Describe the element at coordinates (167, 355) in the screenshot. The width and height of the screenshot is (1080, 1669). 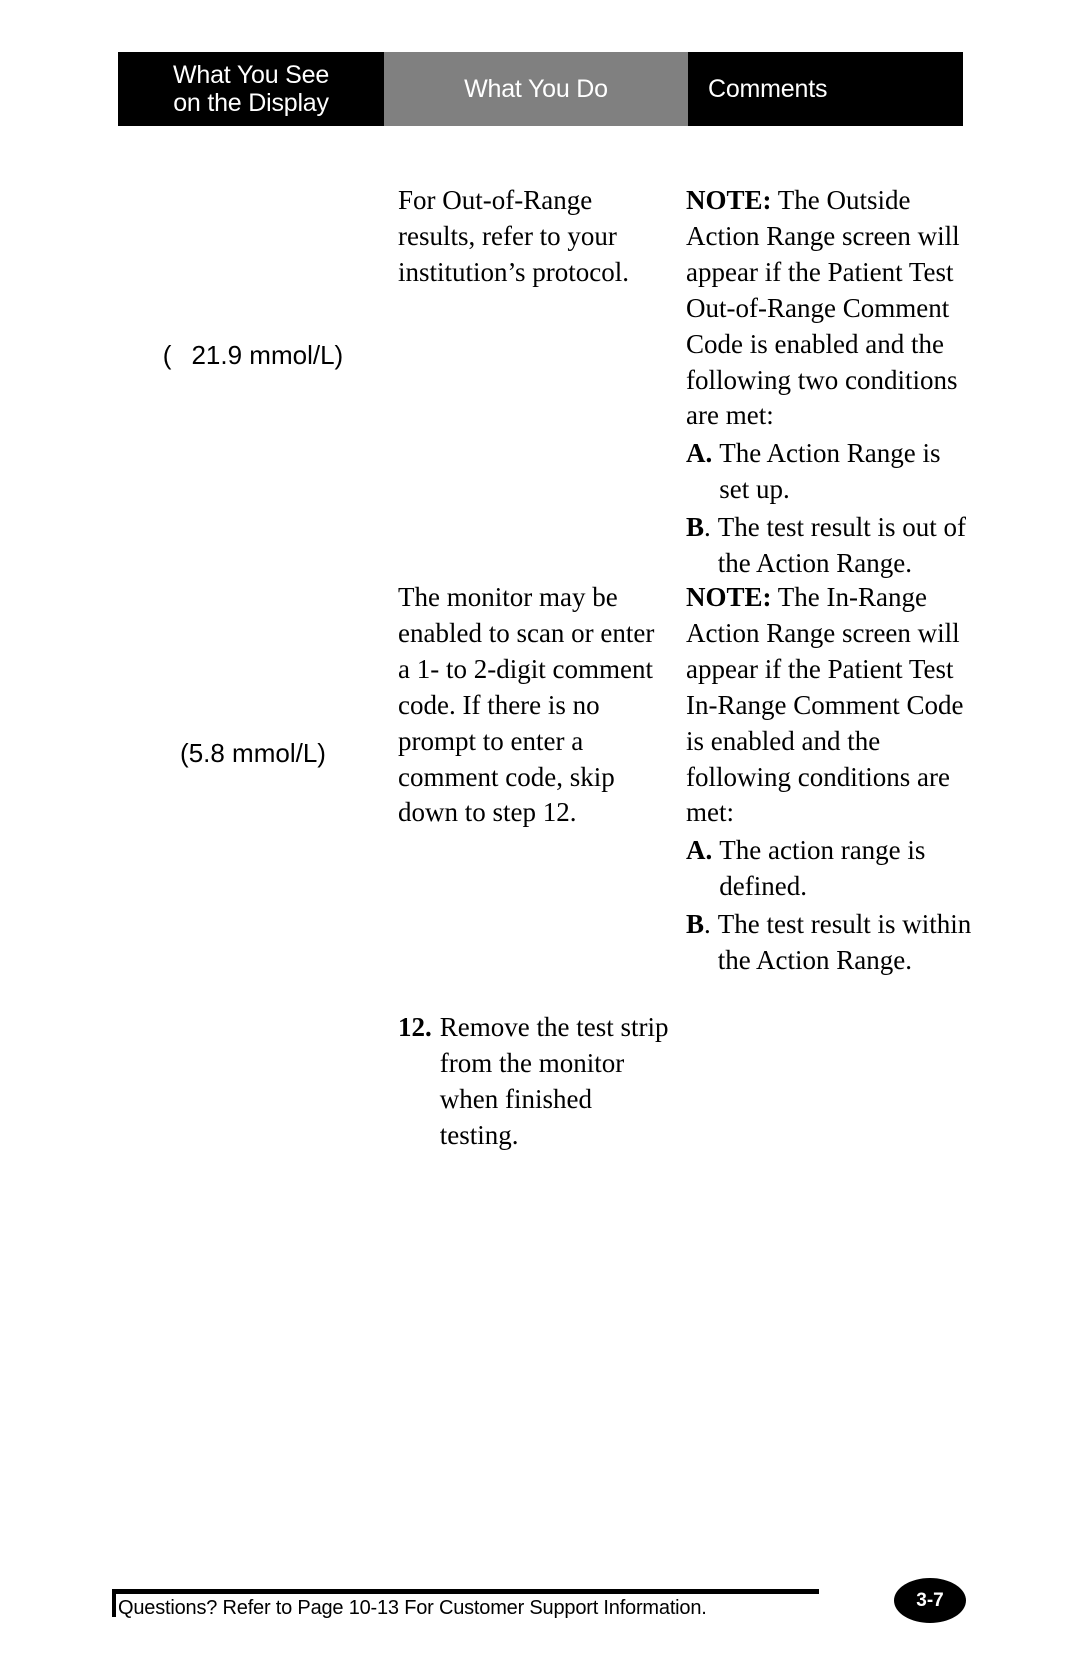
I see `row-1-display-paren: (` at that location.